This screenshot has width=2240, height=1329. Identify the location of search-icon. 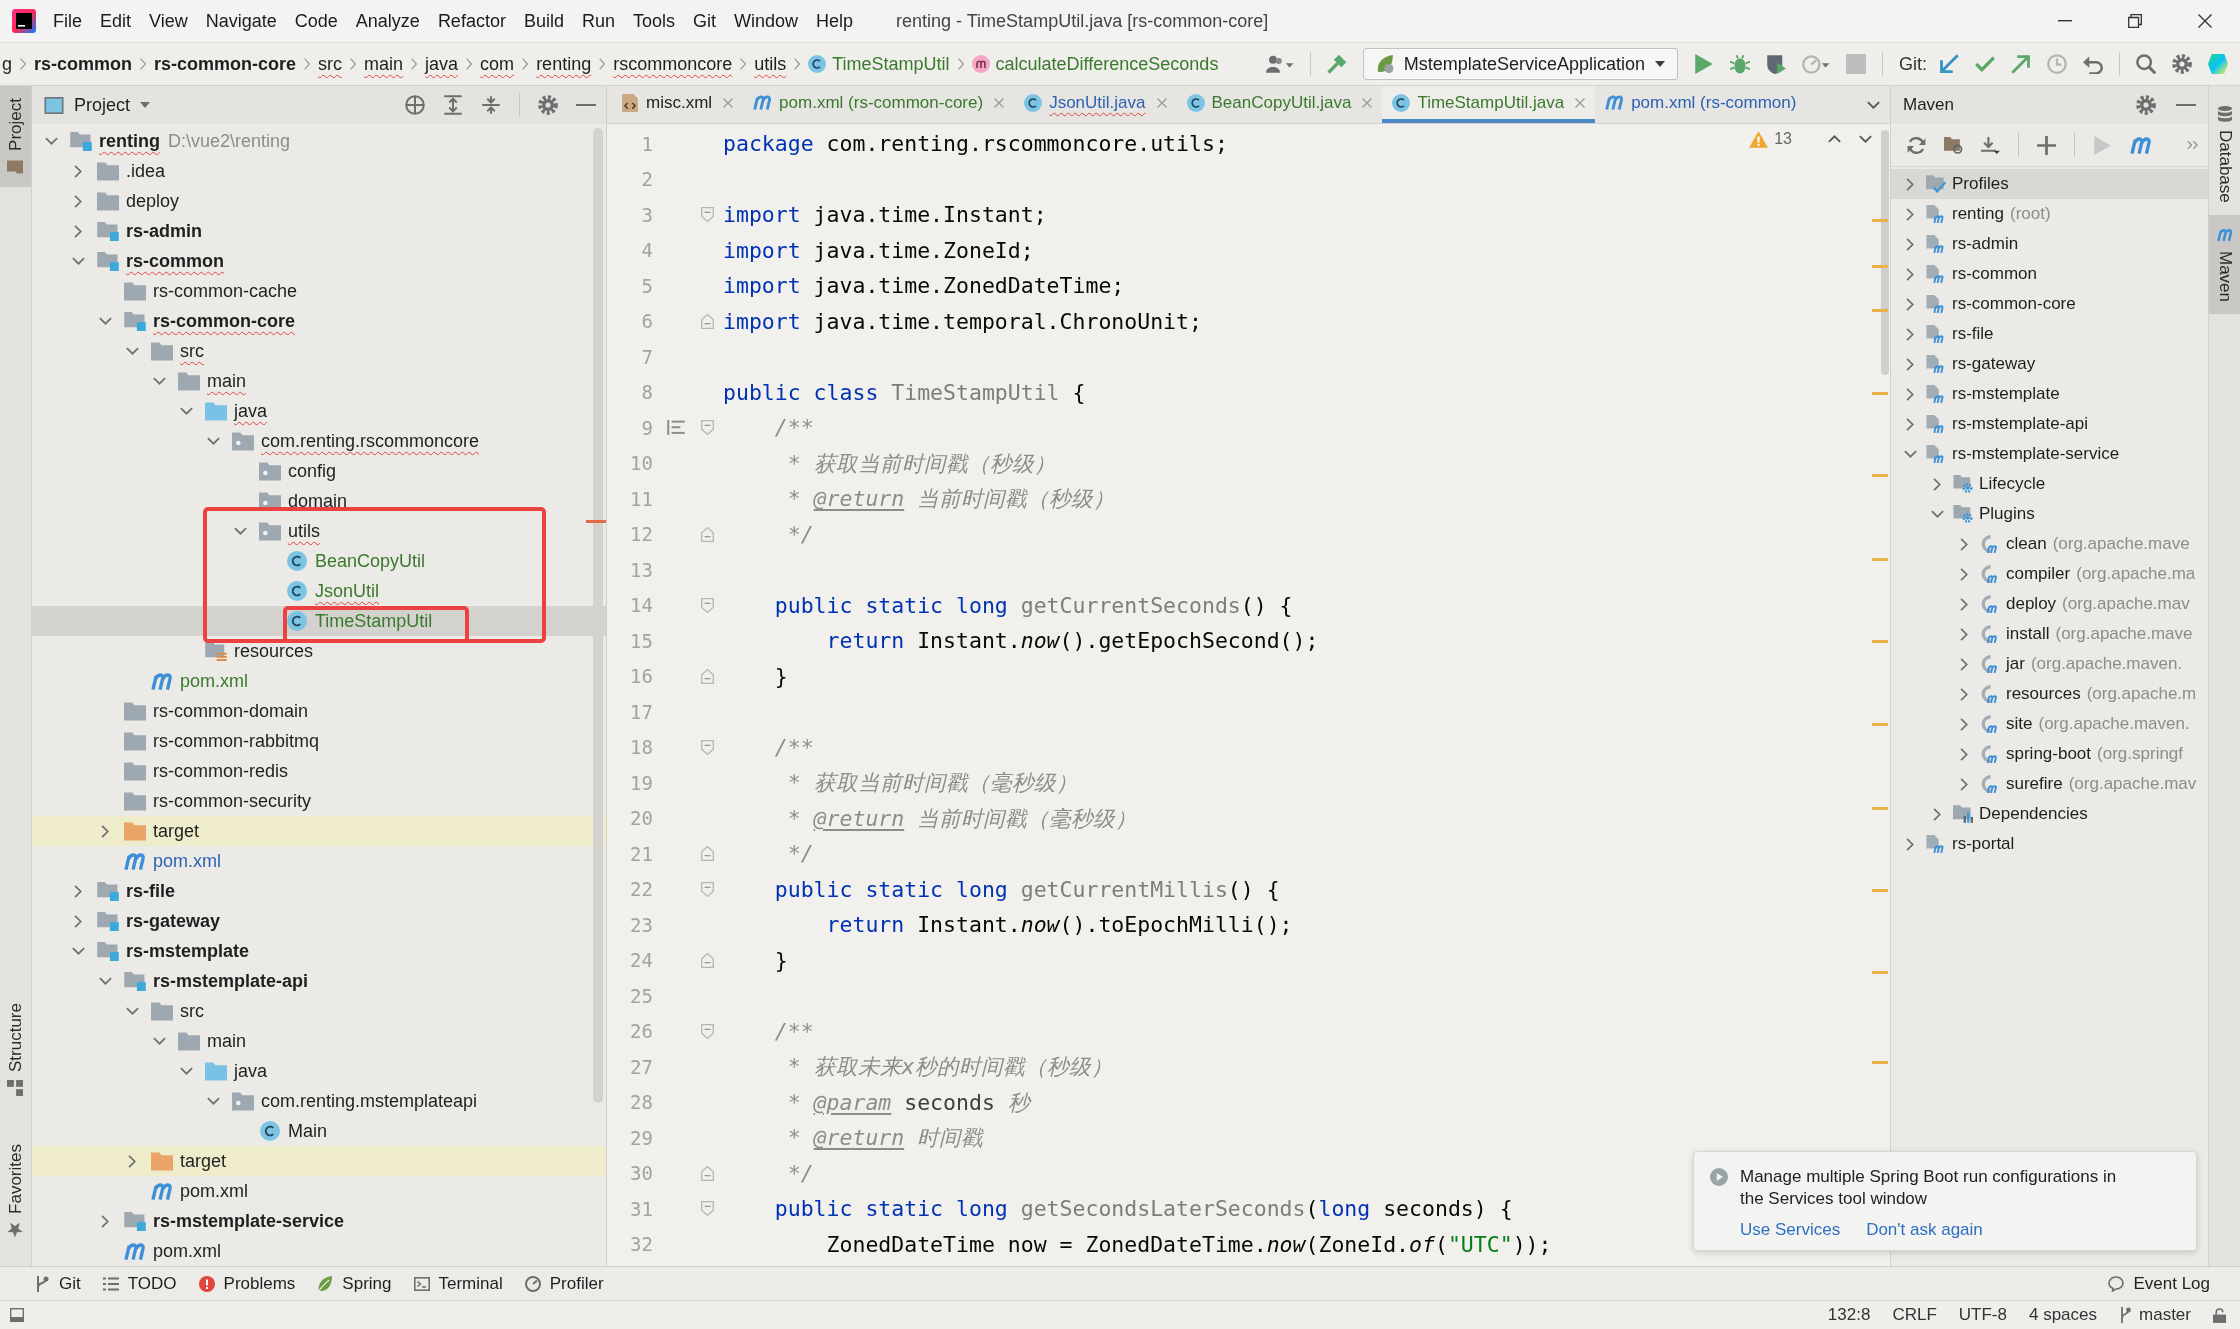
(2146, 64).